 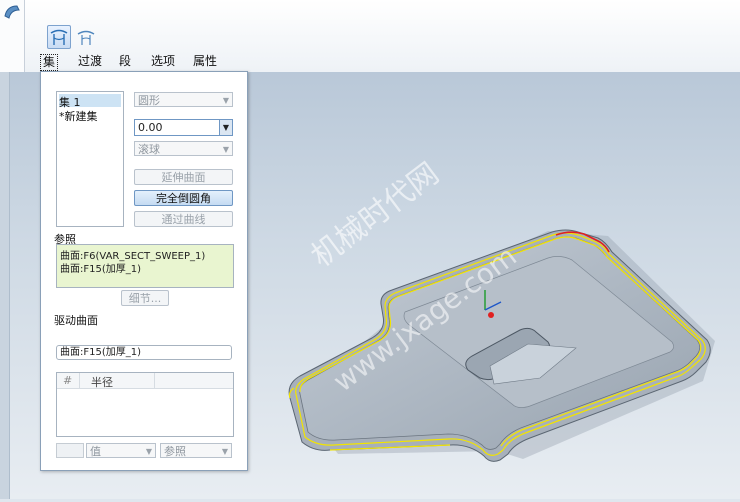 I want to click on driving-surface-label: 驱动曲面, so click(x=76, y=320).